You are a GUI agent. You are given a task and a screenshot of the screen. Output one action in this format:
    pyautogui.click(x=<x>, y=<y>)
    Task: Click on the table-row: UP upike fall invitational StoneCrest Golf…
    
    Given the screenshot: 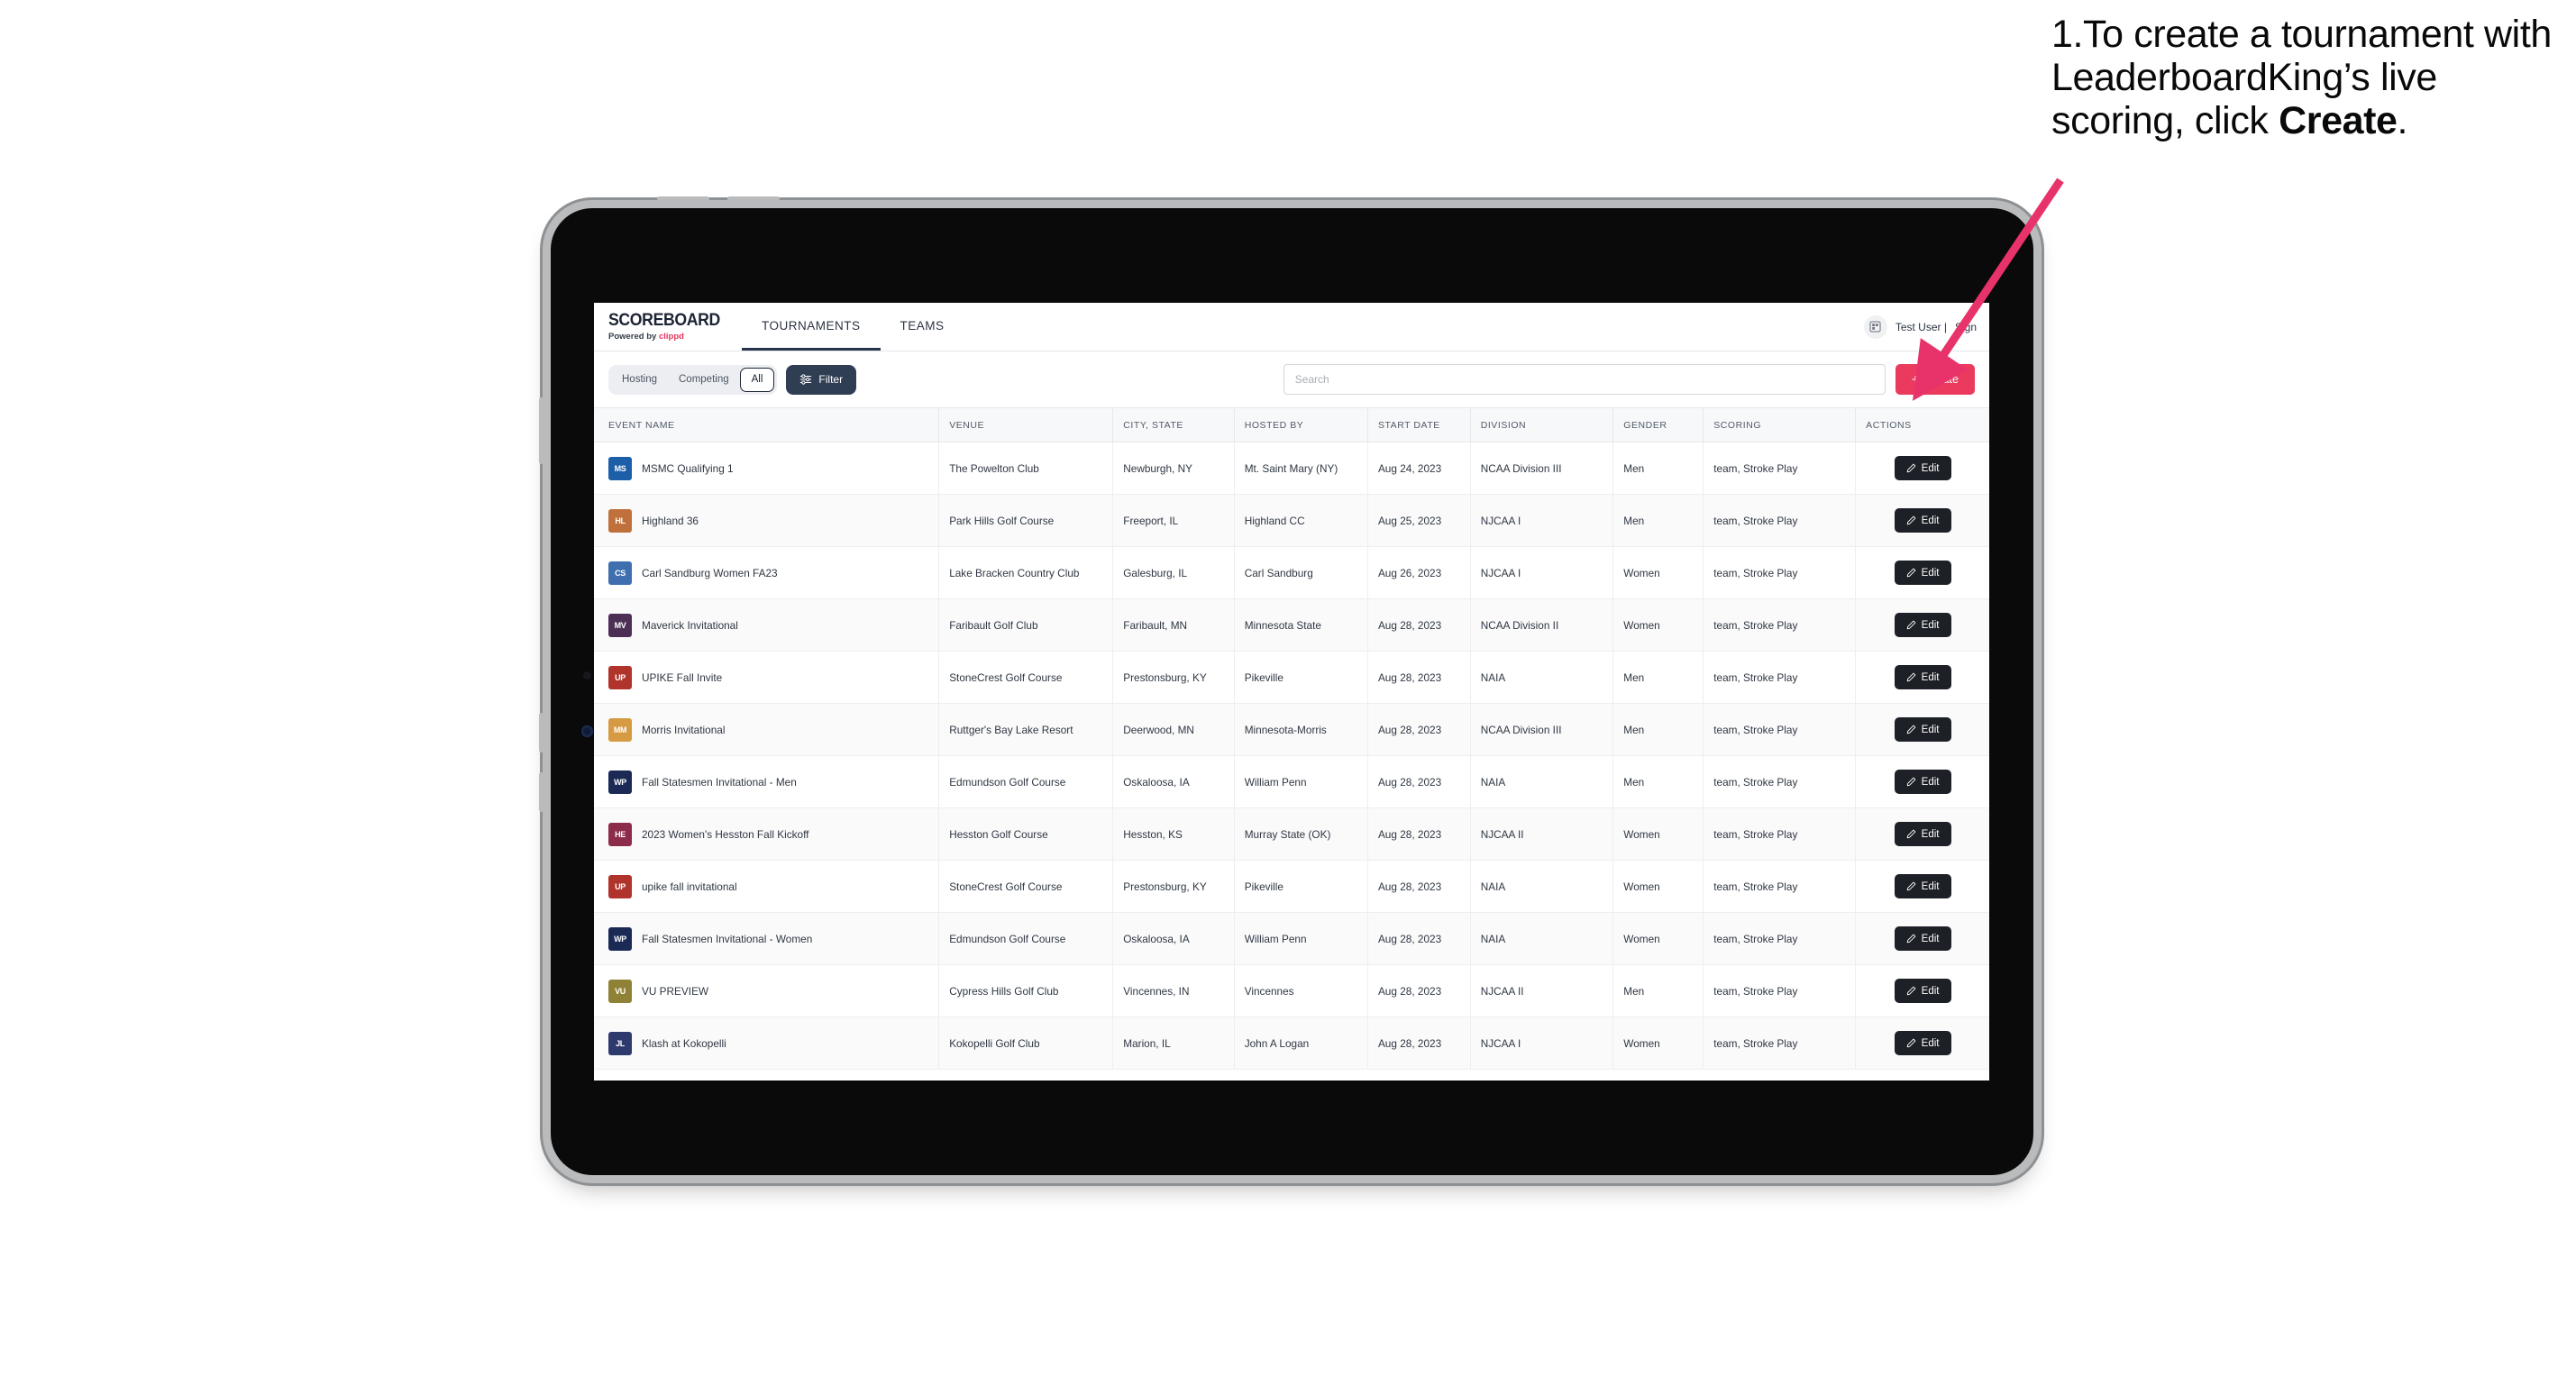 What is the action you would take?
    pyautogui.click(x=1291, y=886)
    